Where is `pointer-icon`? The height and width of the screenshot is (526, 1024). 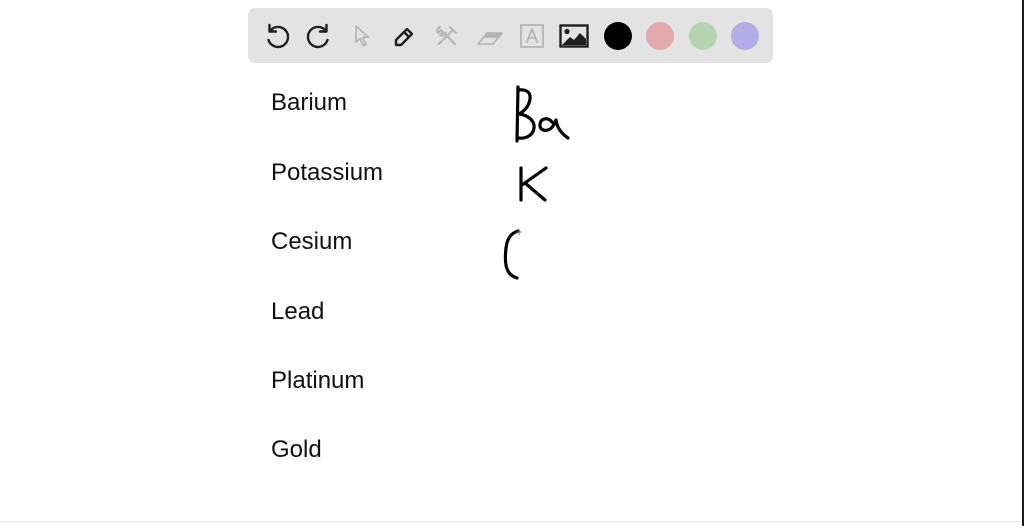 pointer-icon is located at coordinates (362, 36).